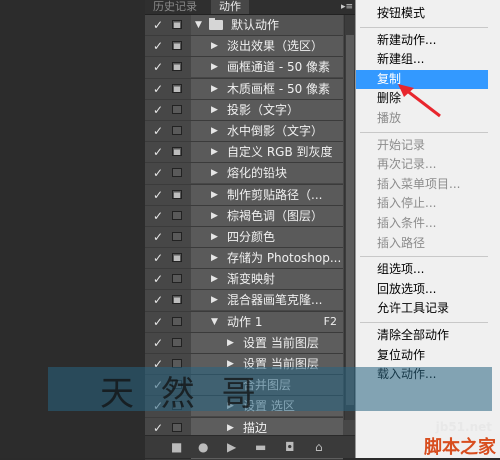 Image resolution: width=500 pixels, height=460 pixels. I want to click on row-body: ▼ 动作 1 F2, so click(267, 321).